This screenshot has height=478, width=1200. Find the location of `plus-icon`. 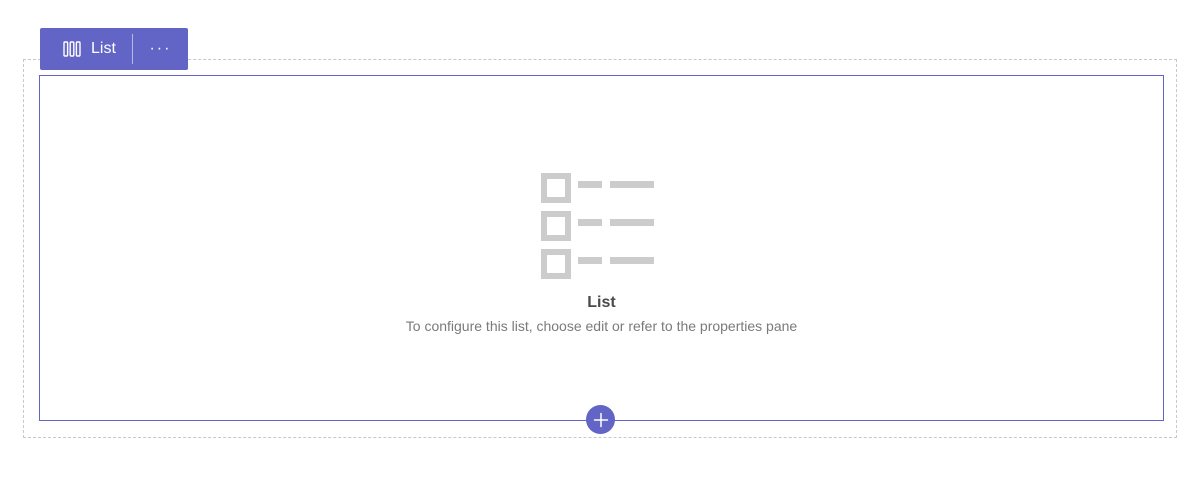

plus-icon is located at coordinates (601, 420).